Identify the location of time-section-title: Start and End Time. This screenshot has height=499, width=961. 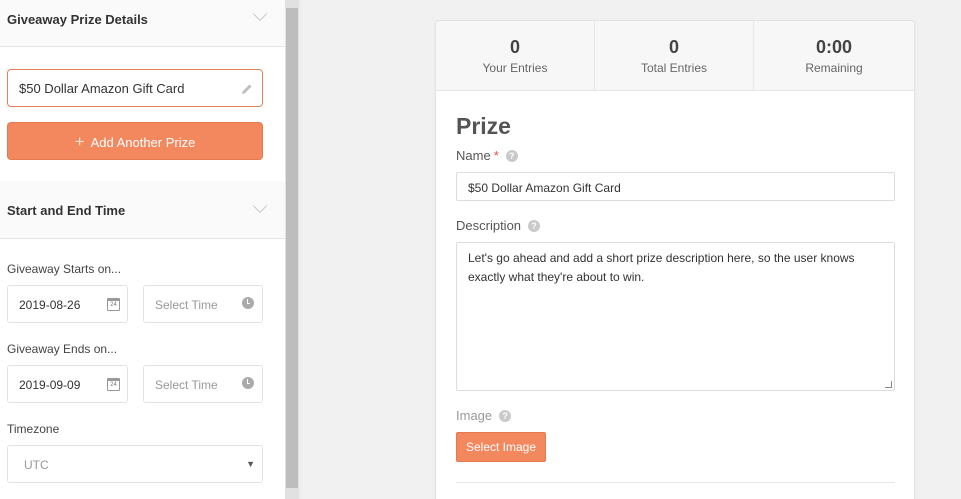
(66, 210).